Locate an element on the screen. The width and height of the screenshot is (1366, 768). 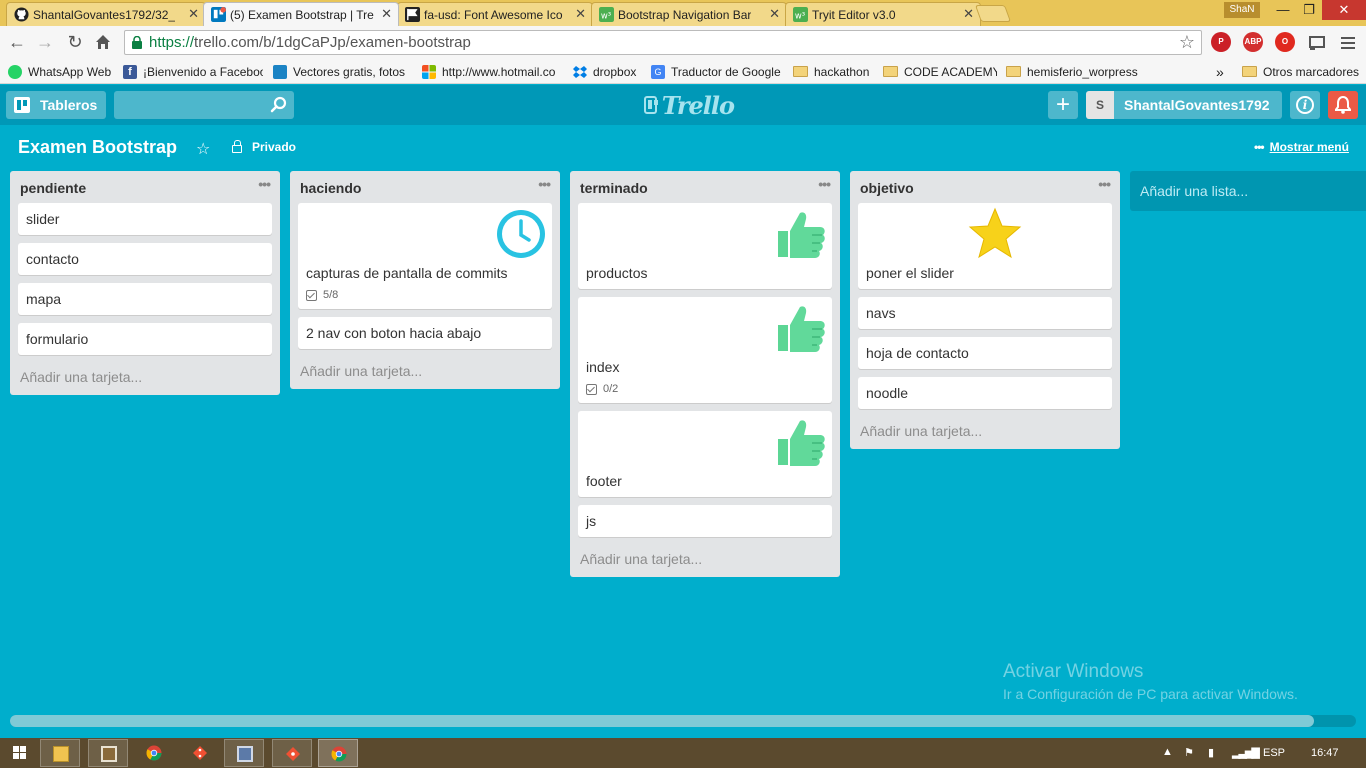
browser-tab-github: ShantalGovantes1792/32_ ✕ is located at coordinates (106, 14).